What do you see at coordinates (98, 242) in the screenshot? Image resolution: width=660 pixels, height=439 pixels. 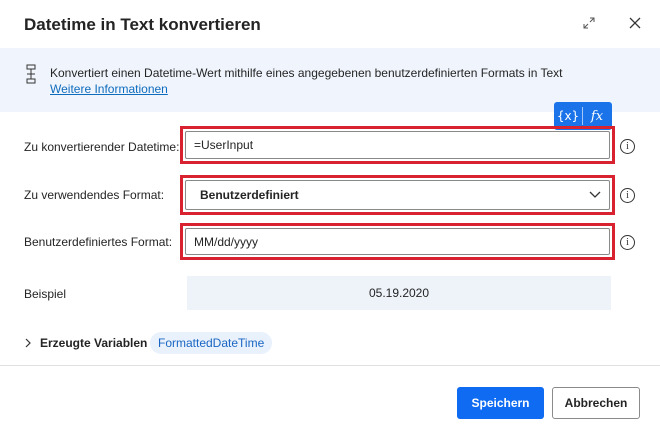 I see `custom-format-label: Benutzerdefiniertes Format:` at bounding box center [98, 242].